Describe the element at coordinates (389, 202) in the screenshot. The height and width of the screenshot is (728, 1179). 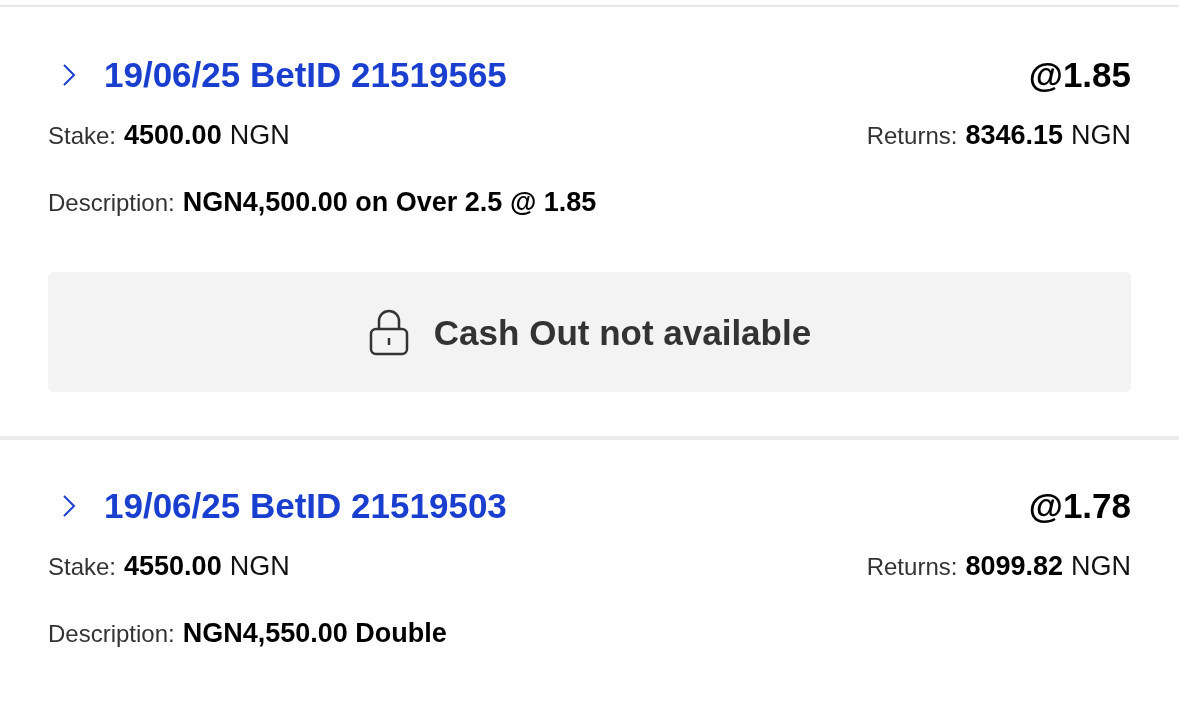
I see `description-text: NGN4,500.00 on Over 2.5 @ 1.85` at that location.